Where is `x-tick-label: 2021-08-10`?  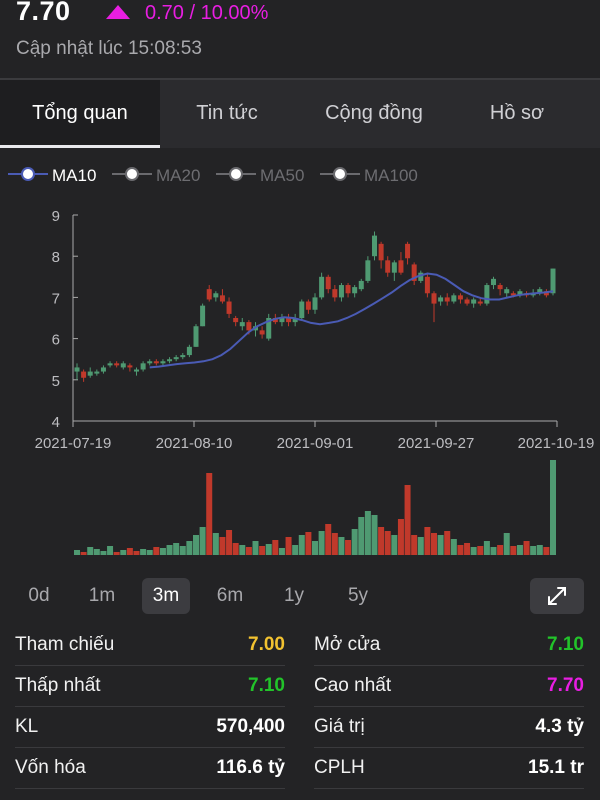 x-tick-label: 2021-08-10 is located at coordinates (194, 443).